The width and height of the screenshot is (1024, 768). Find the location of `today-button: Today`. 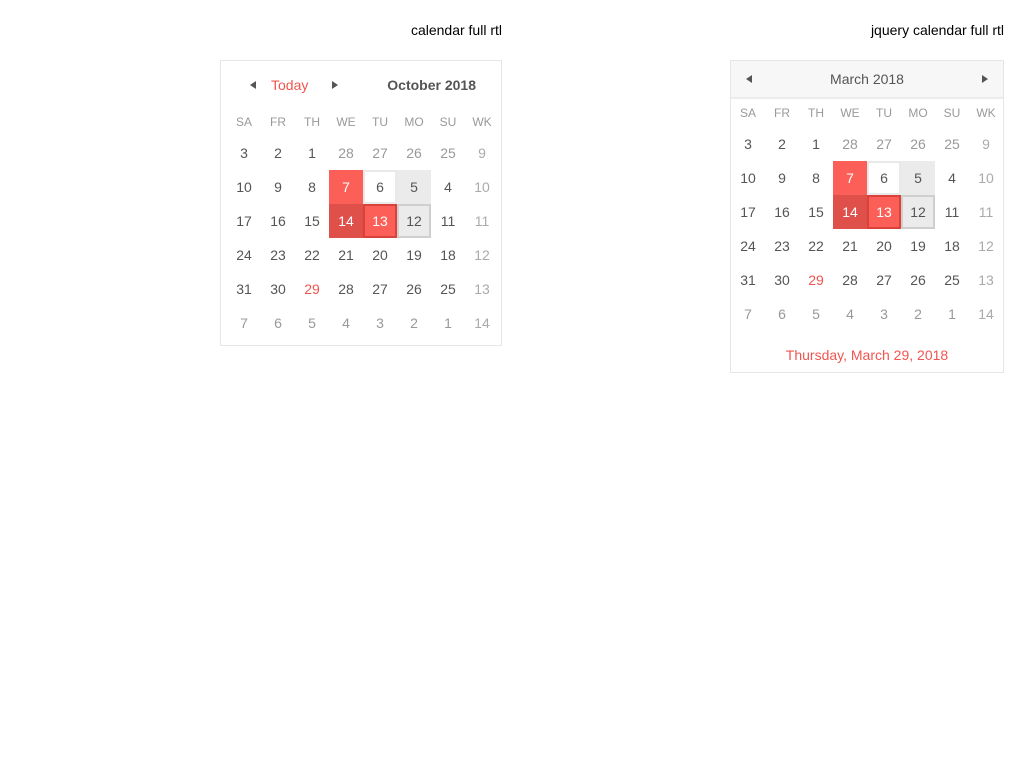

today-button: Today is located at coordinates (289, 85).